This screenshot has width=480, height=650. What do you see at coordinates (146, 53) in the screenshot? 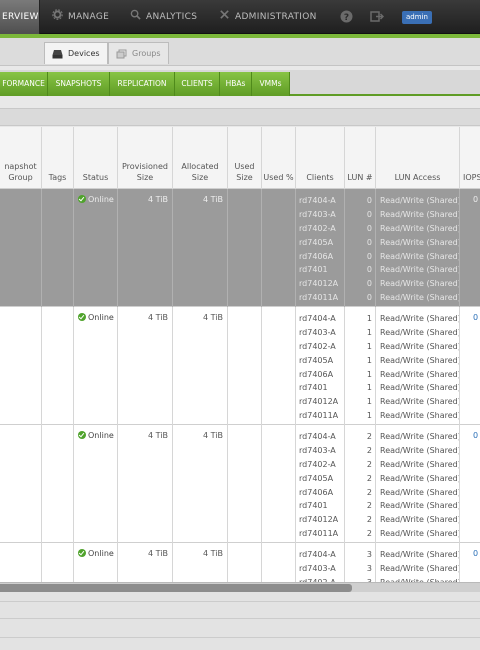
I see `tab-groups-label: Groups` at bounding box center [146, 53].